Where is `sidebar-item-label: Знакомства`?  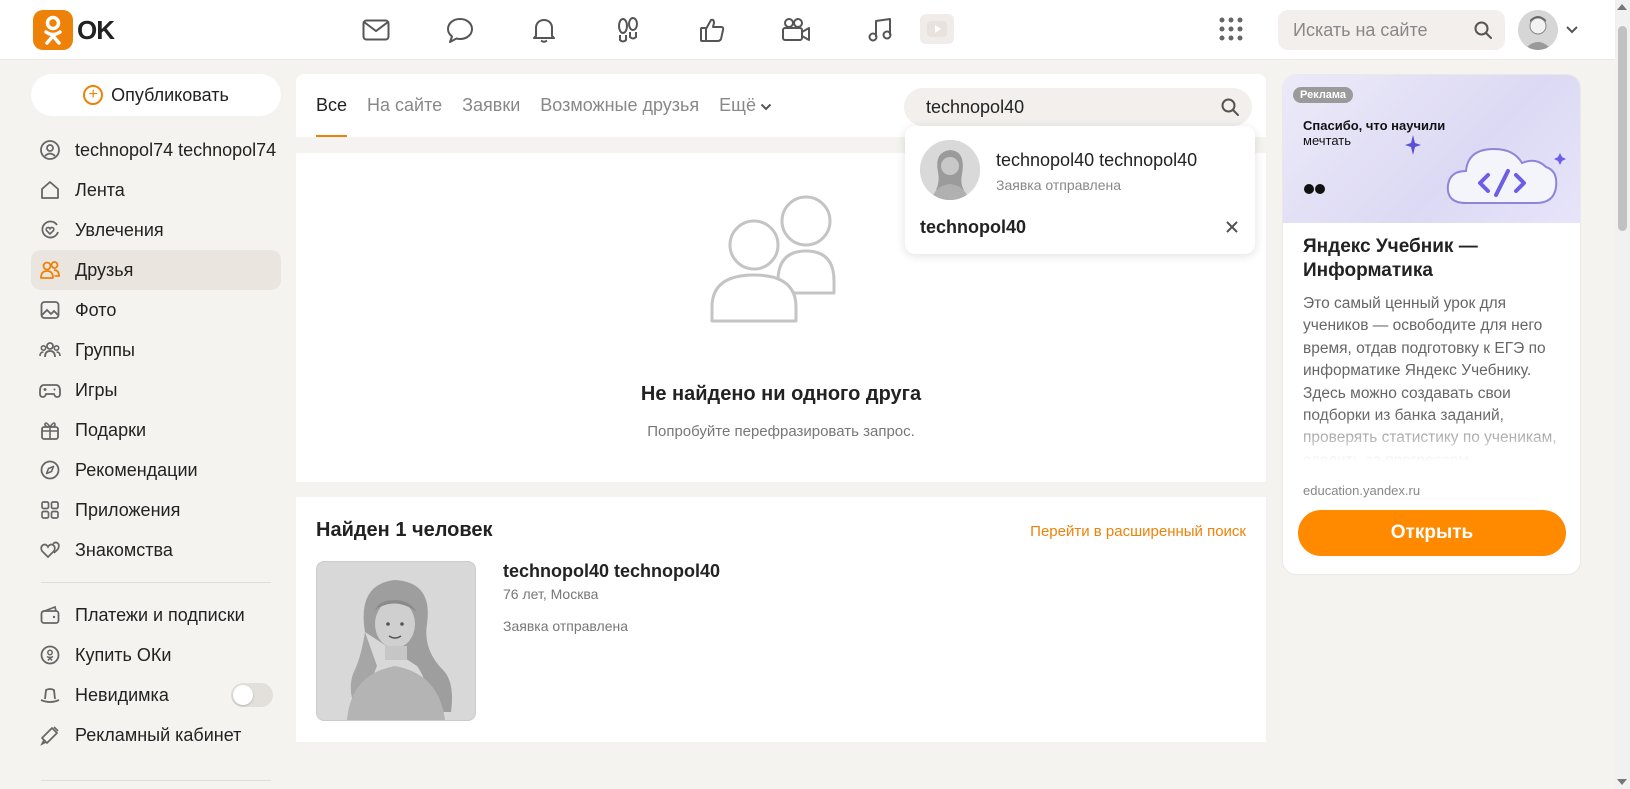 sidebar-item-label: Знакомства is located at coordinates (124, 549).